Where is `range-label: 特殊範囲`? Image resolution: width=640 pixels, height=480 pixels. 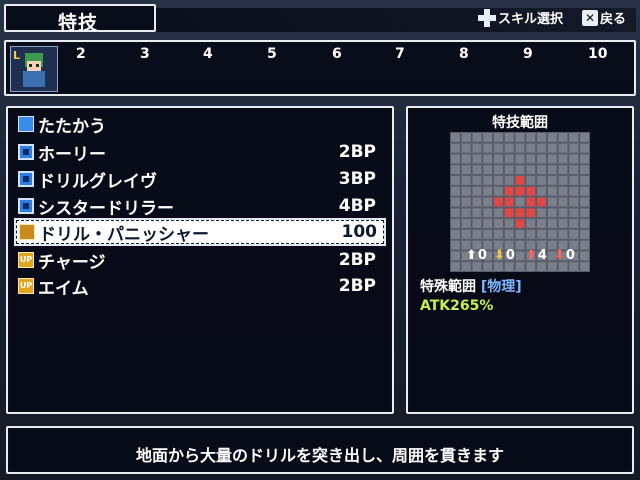 range-label: 特殊範囲 is located at coordinates (448, 287).